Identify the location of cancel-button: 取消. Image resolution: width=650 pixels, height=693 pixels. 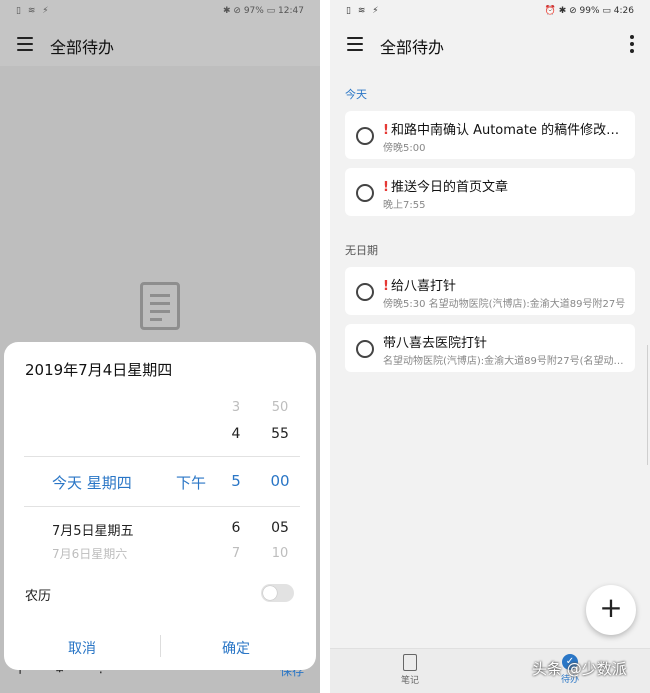
(82, 648).